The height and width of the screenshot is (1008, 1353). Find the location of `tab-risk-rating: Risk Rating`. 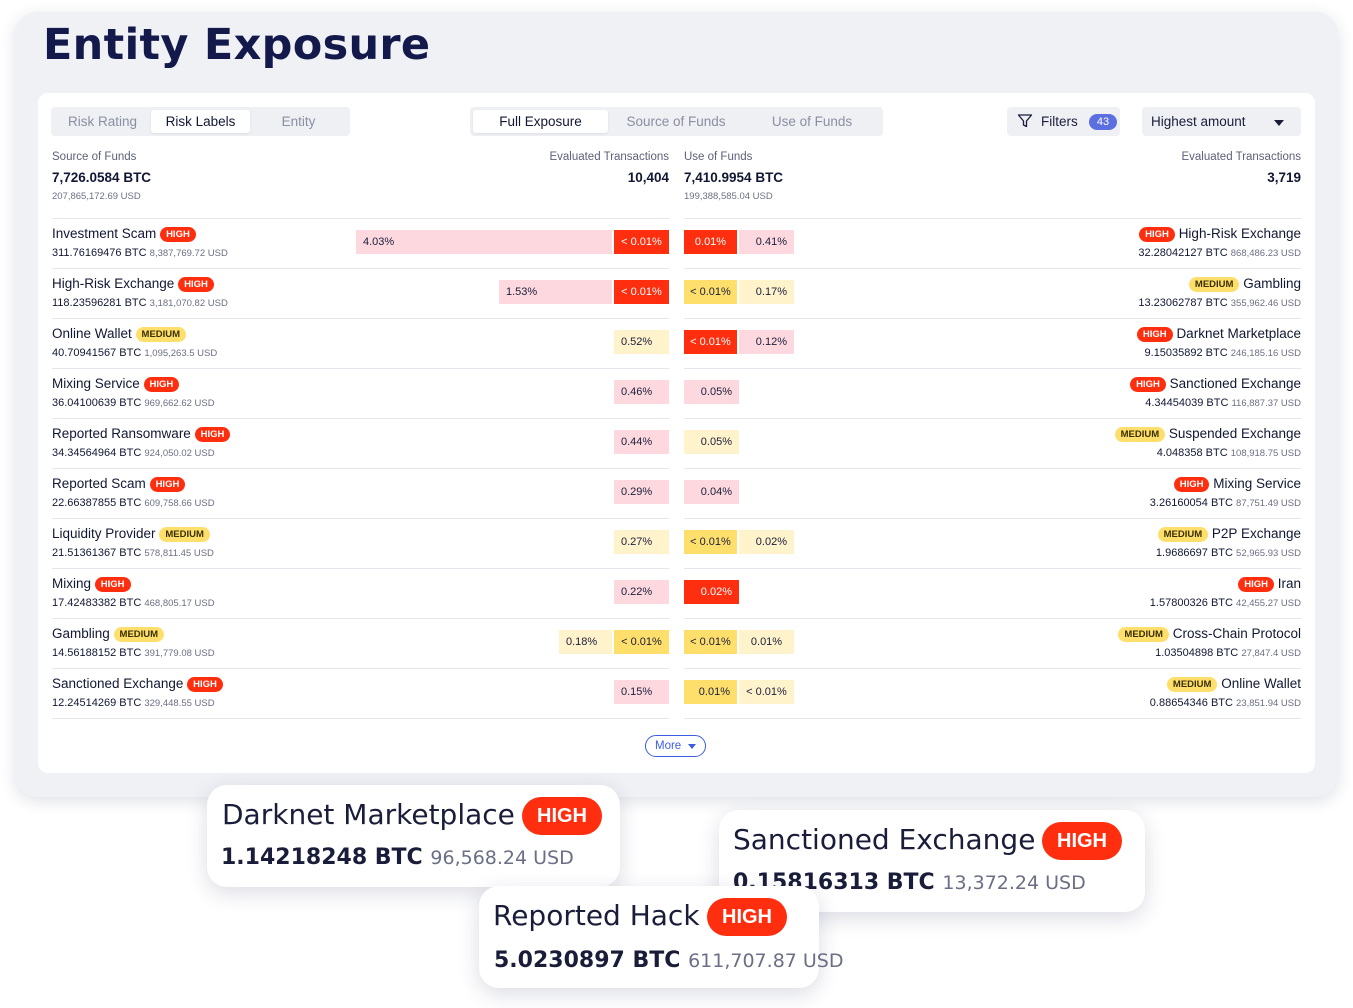

tab-risk-rating: Risk Rating is located at coordinates (102, 121).